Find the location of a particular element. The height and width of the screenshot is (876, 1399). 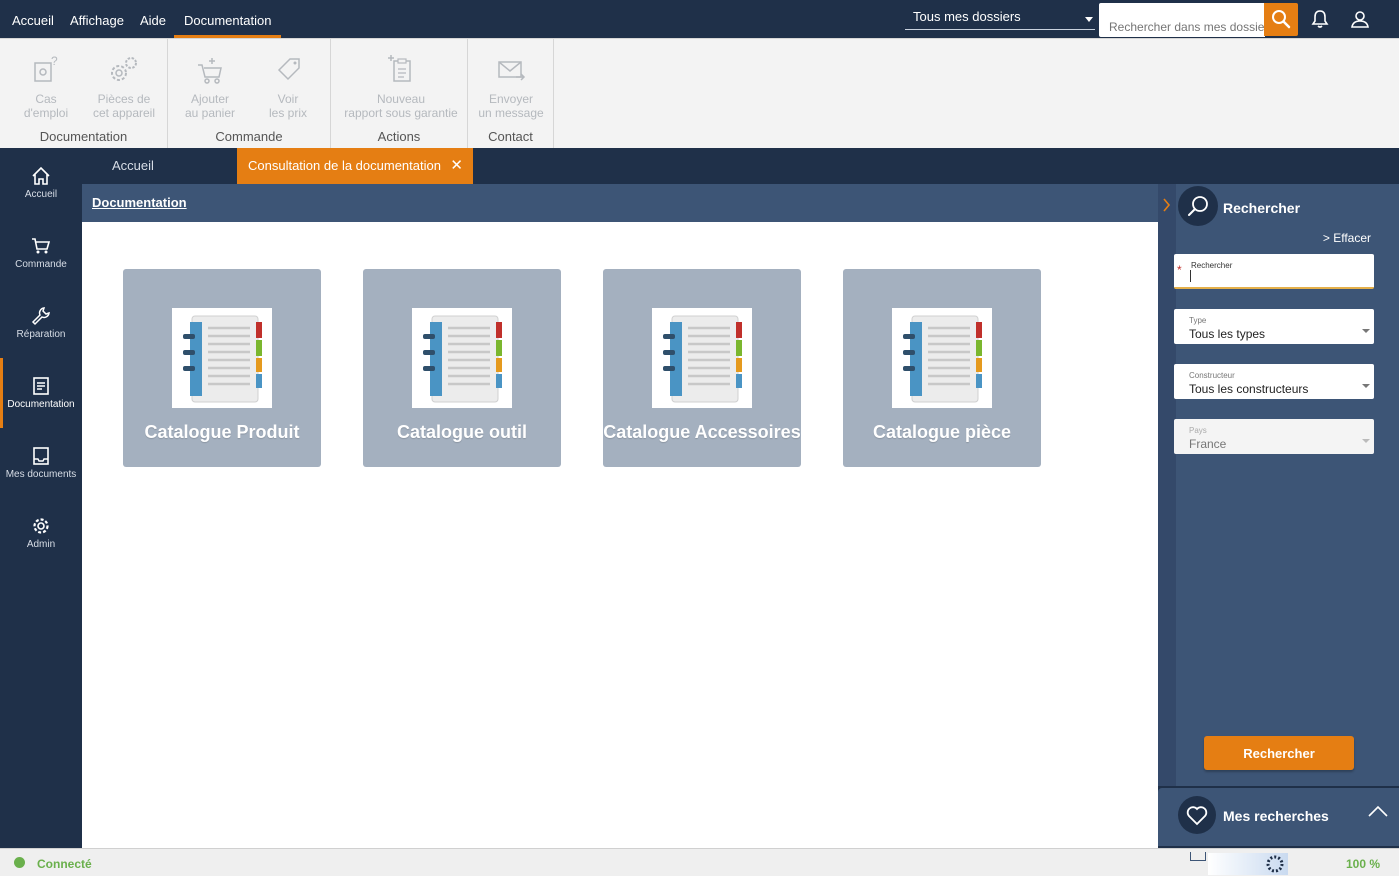

gear-icon is located at coordinates (41, 526).